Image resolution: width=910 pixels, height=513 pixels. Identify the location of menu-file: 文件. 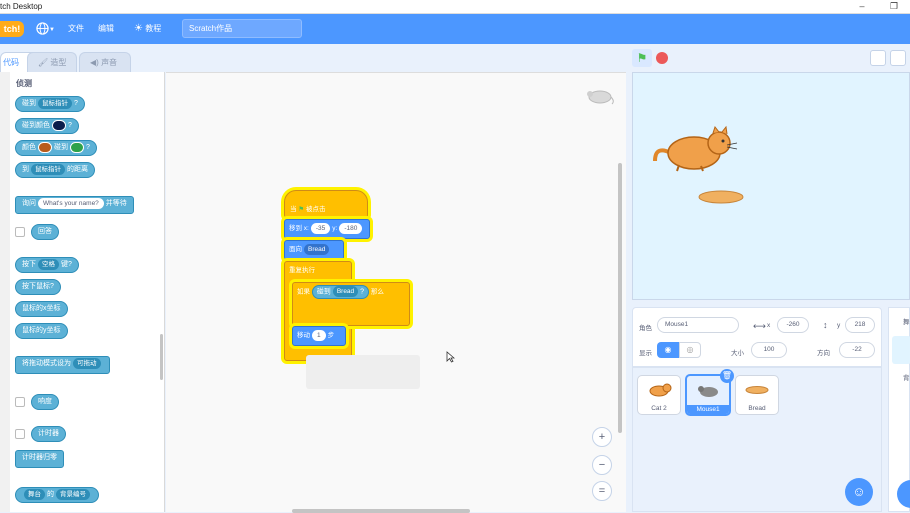
(76, 29).